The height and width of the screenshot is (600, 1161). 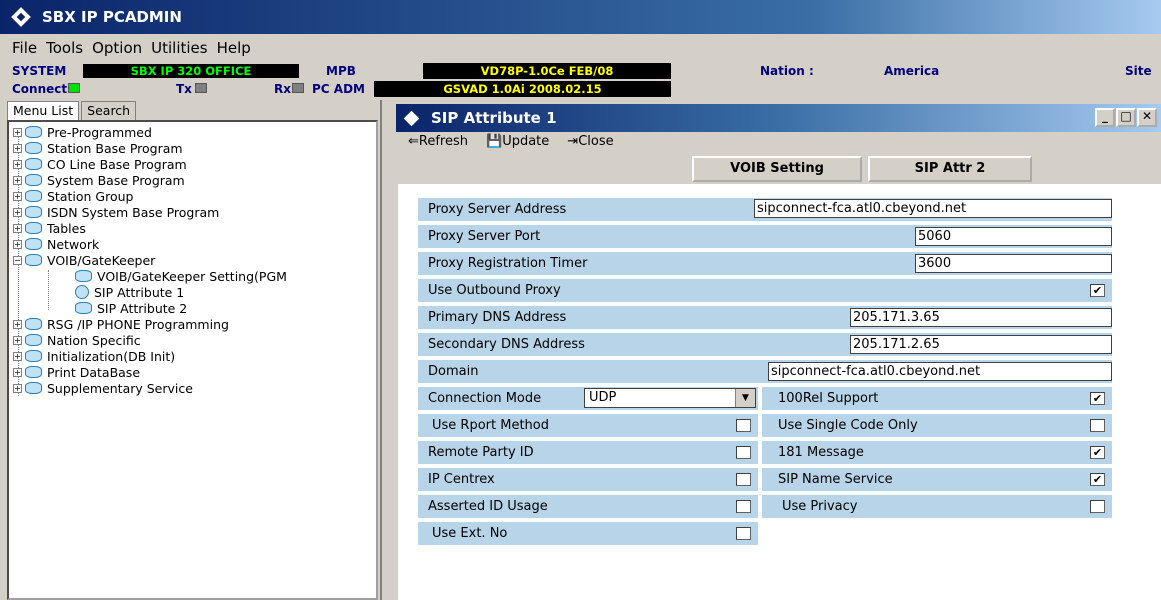 I want to click on tree-item: + Supplementary Service, so click(x=103, y=388).